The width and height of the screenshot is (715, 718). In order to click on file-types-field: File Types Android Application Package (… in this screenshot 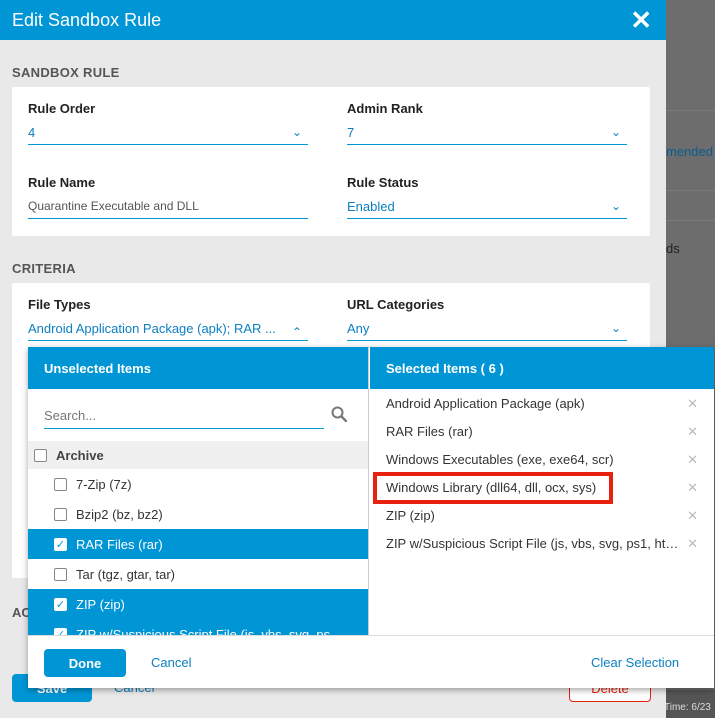, I will do `click(168, 319)`.